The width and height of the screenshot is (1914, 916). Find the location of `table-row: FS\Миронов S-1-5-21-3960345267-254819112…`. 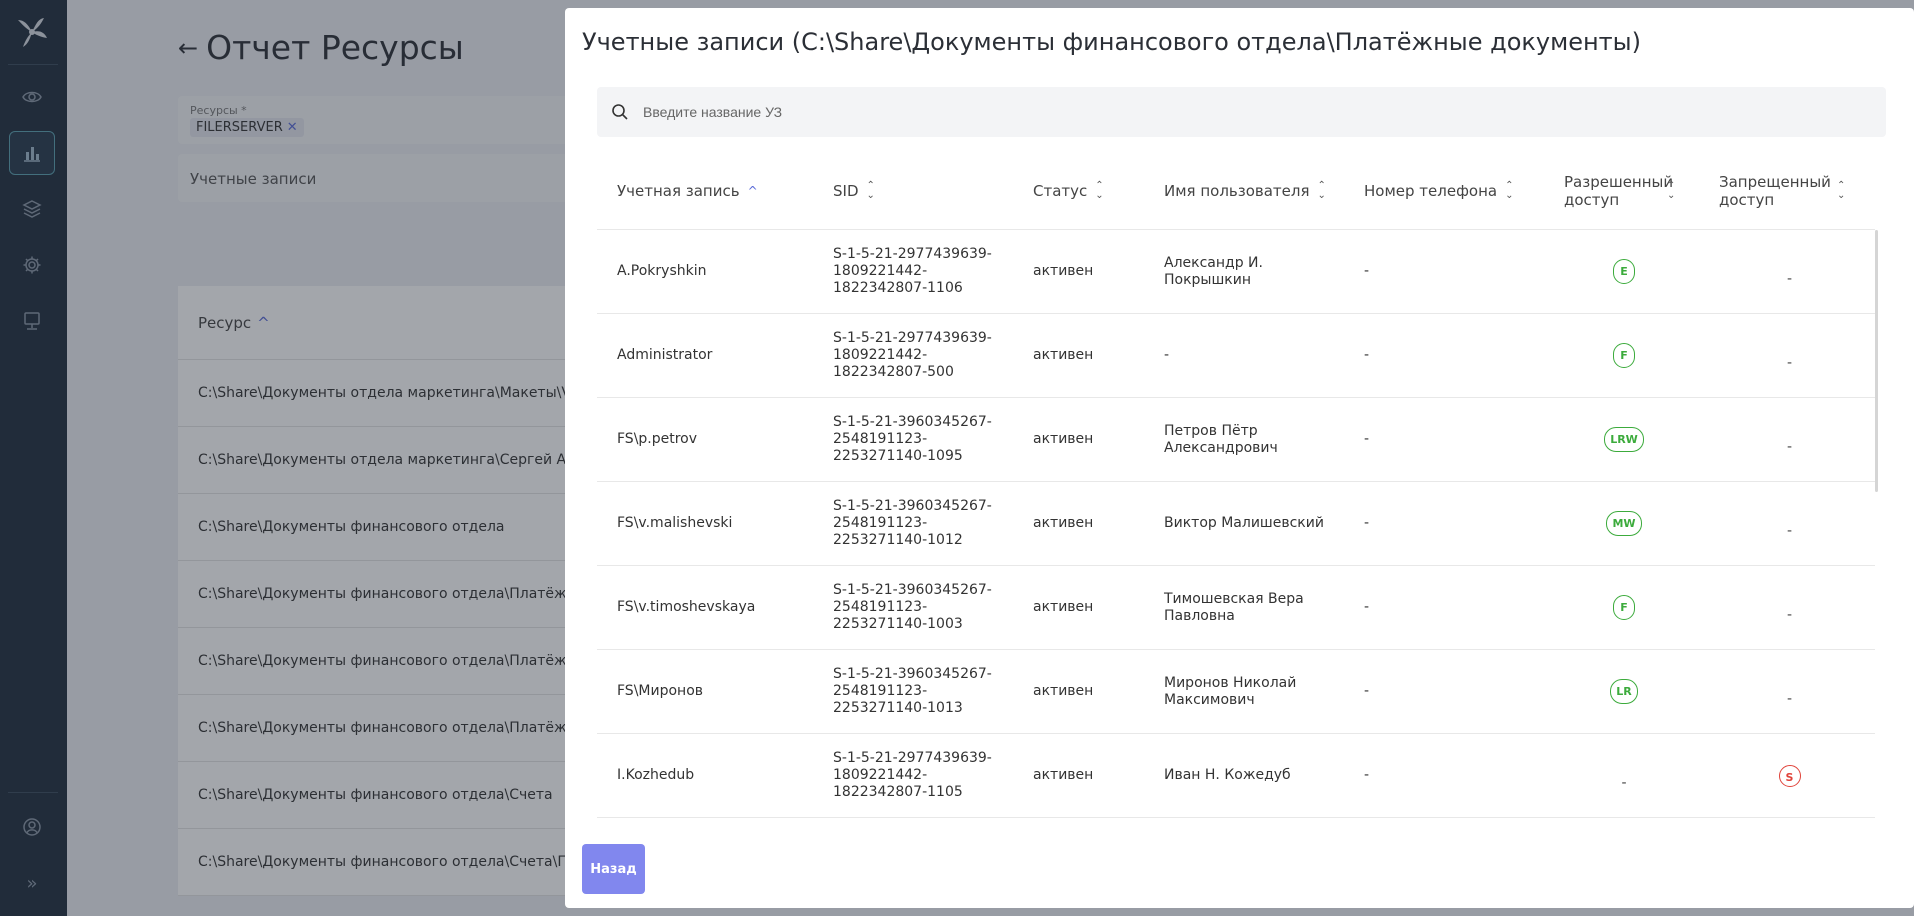

table-row: FS\Миронов S-1-5-21-3960345267-254819112… is located at coordinates (1236, 692).